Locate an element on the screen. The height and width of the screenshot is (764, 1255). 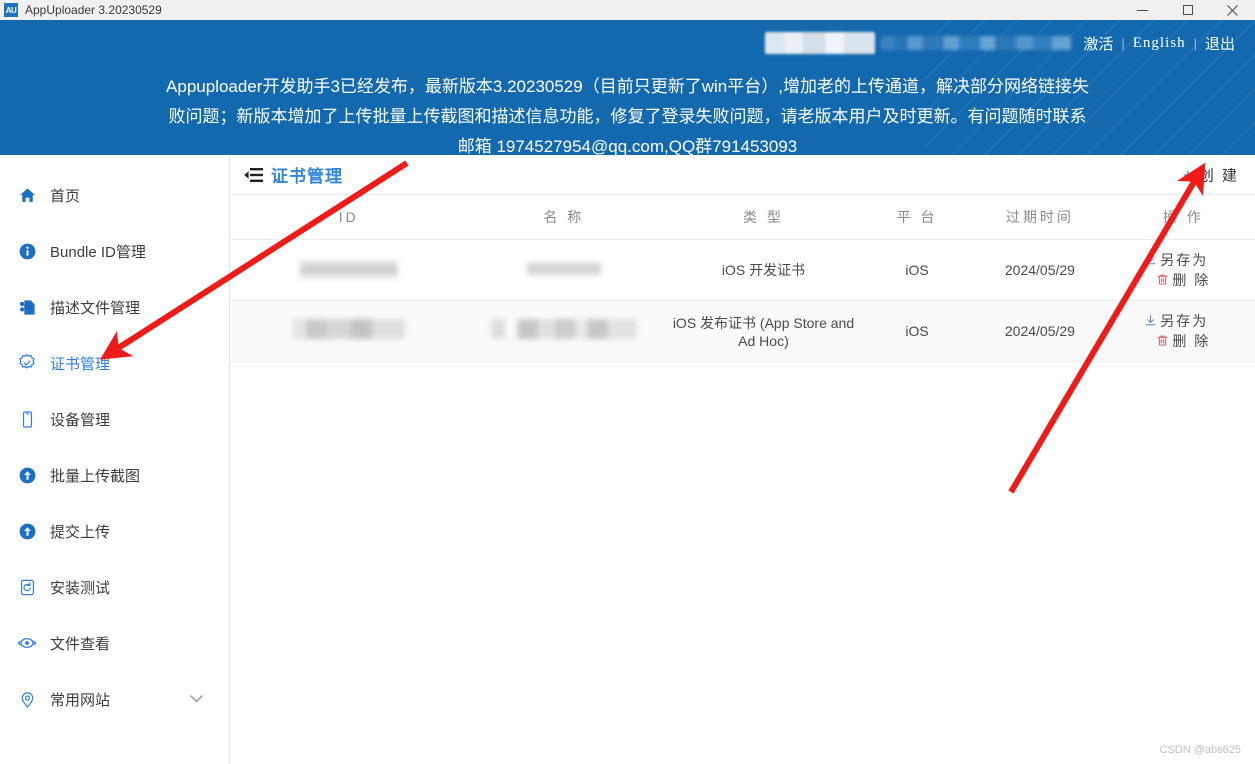
chevron-down-icon is located at coordinates (196, 699).